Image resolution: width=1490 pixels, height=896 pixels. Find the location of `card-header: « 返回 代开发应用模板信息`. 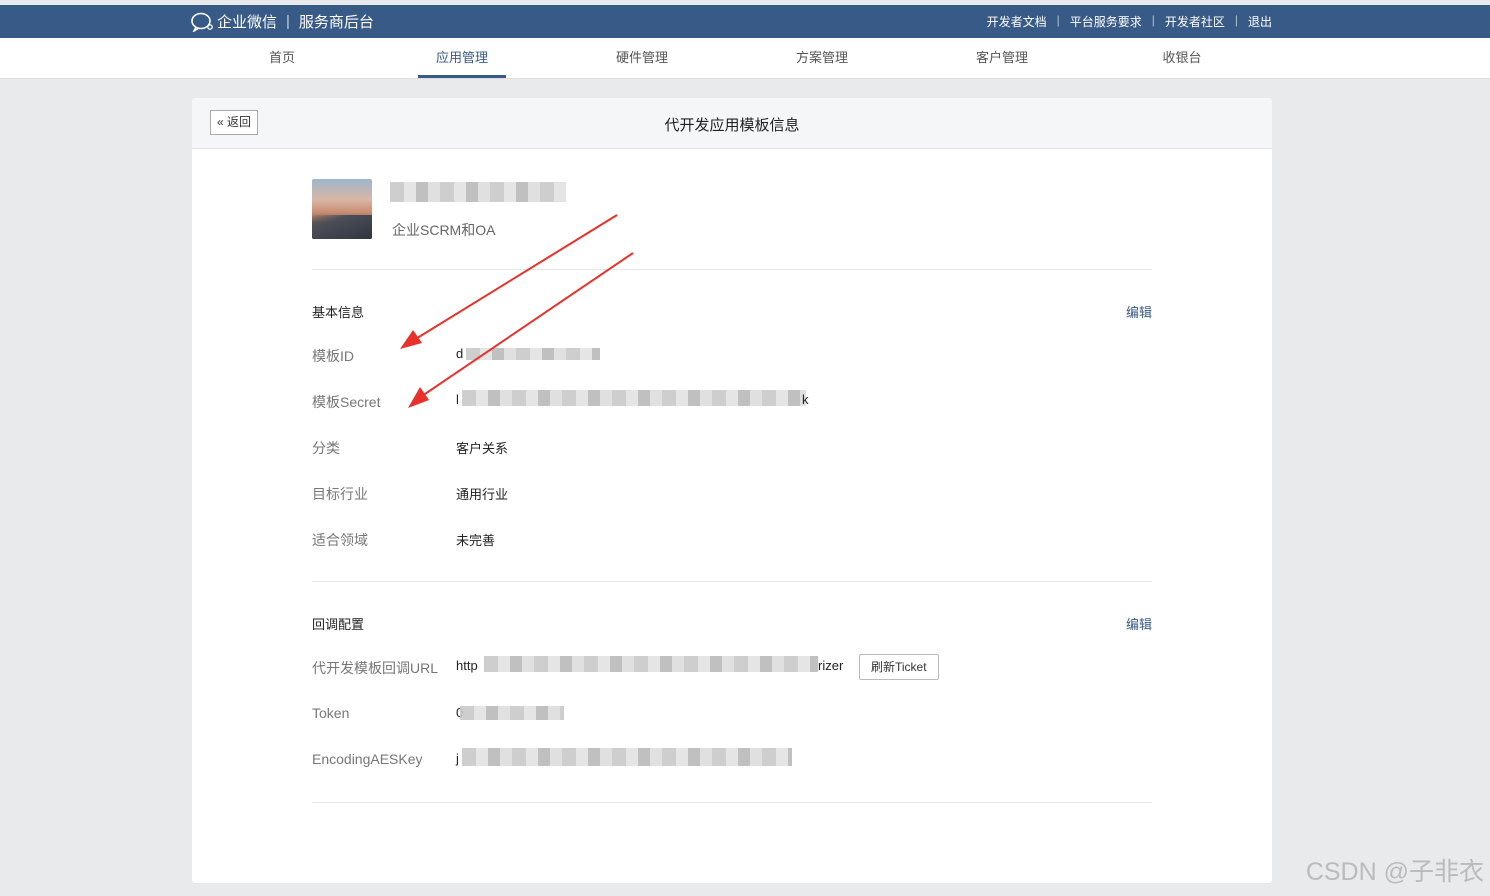

card-header: « 返回 代开发应用模板信息 is located at coordinates (732, 123).